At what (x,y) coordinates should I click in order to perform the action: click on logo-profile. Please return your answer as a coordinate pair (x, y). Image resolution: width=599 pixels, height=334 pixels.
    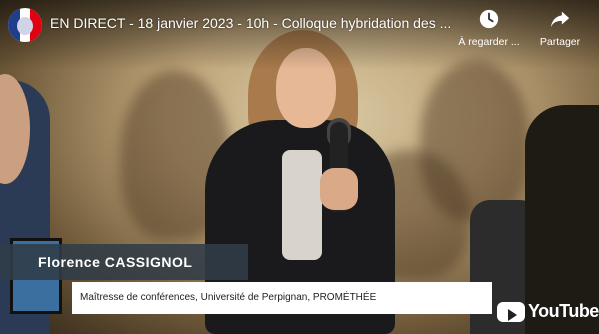
    Looking at the image, I should click on (25, 26).